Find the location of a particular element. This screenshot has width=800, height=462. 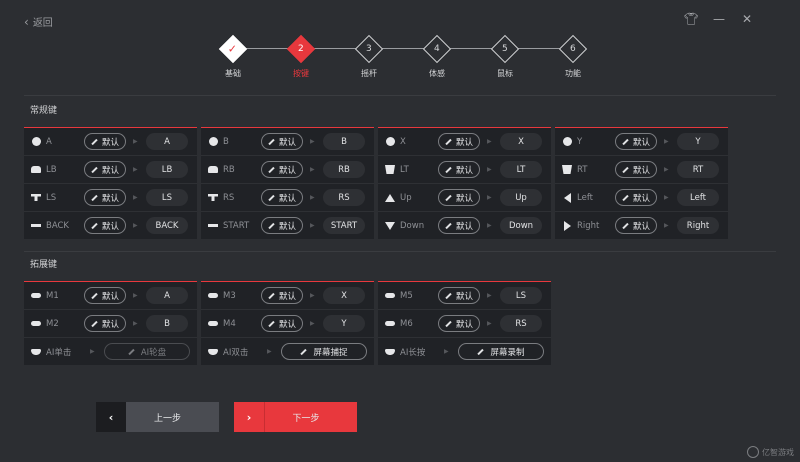

mapped-key-value: LB is located at coordinates (167, 169).